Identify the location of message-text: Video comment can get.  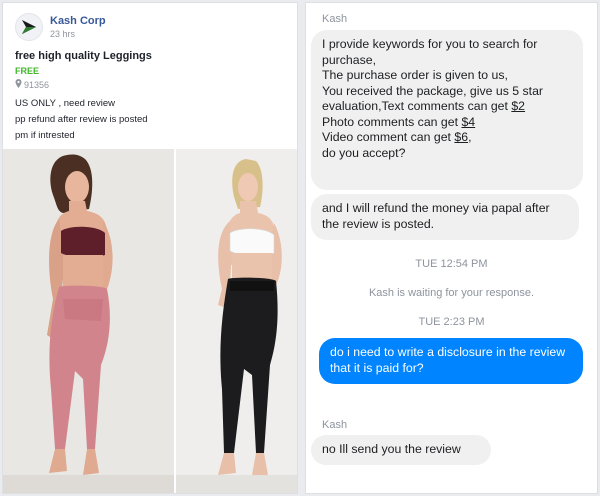
(386, 137).